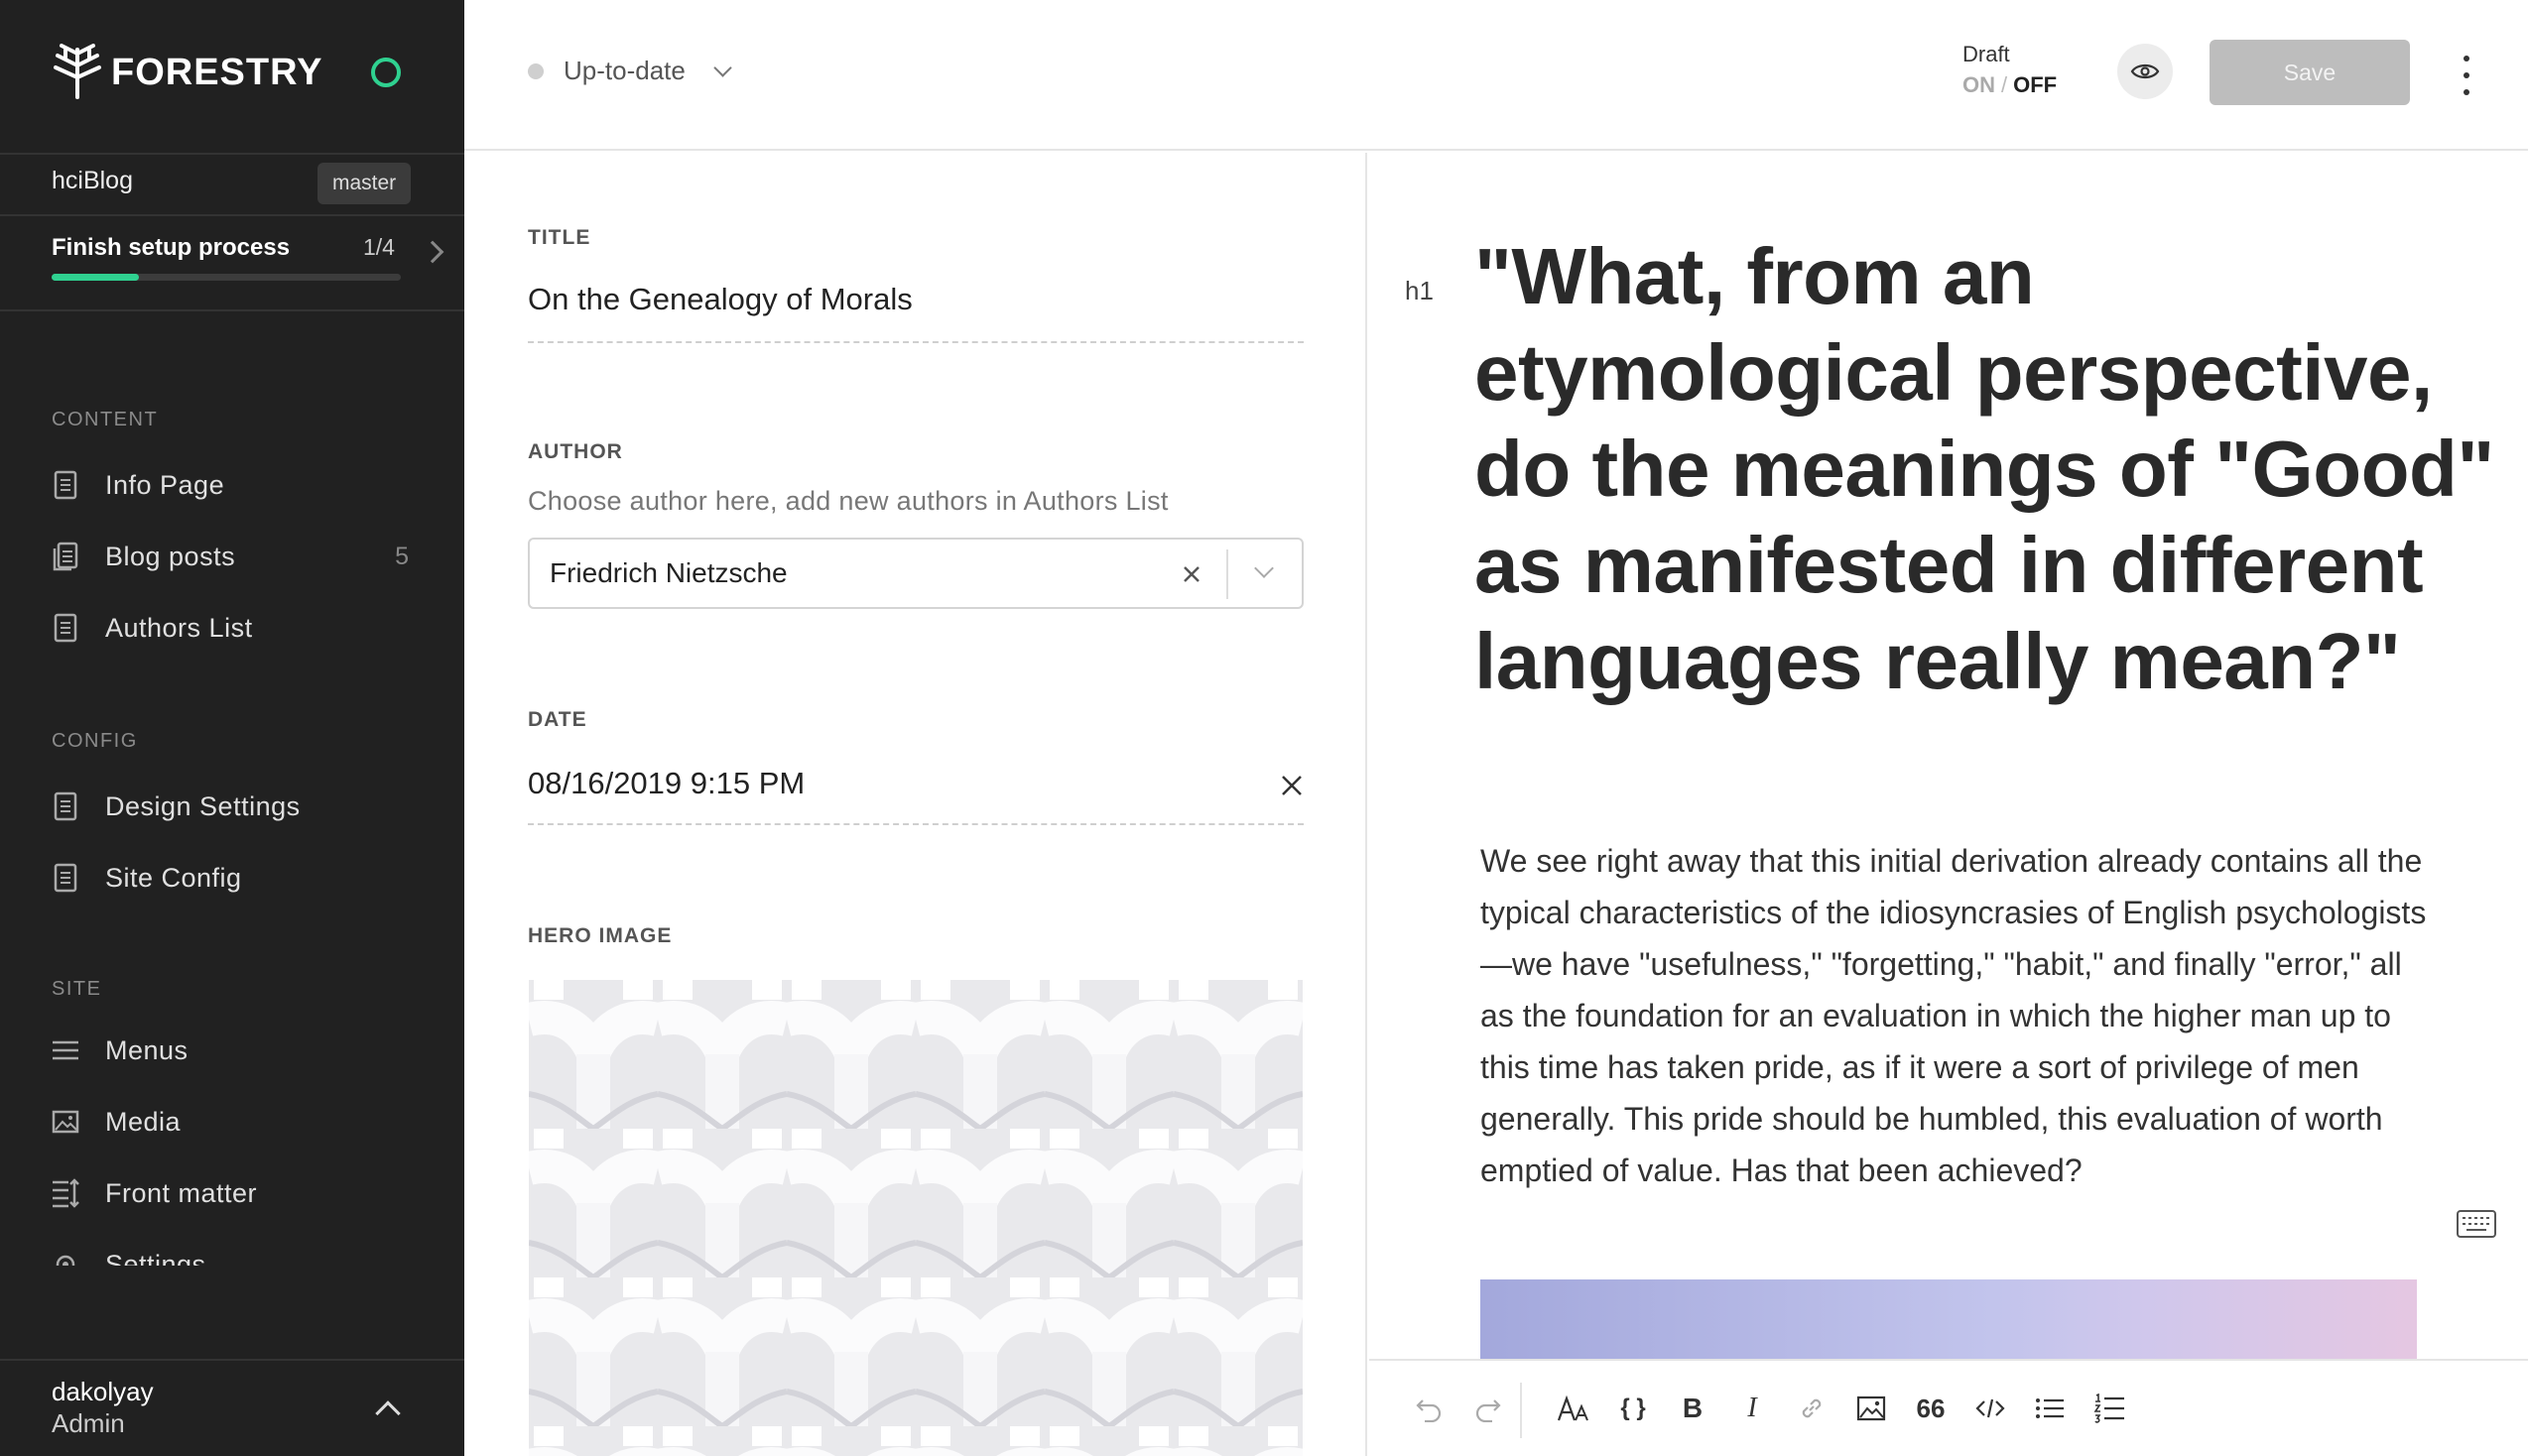 Image resolution: width=2528 pixels, height=1456 pixels. I want to click on select-separator, so click(1227, 574).